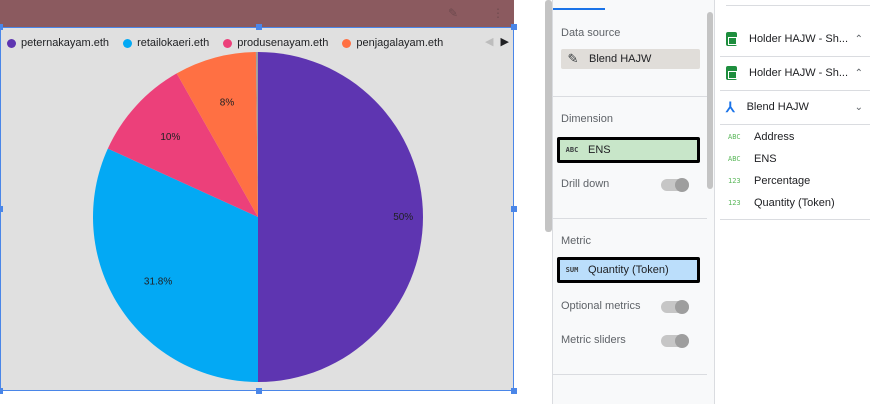  Describe the element at coordinates (628, 150) in the screenshot. I see `dimension-chip: ABC ENS` at that location.